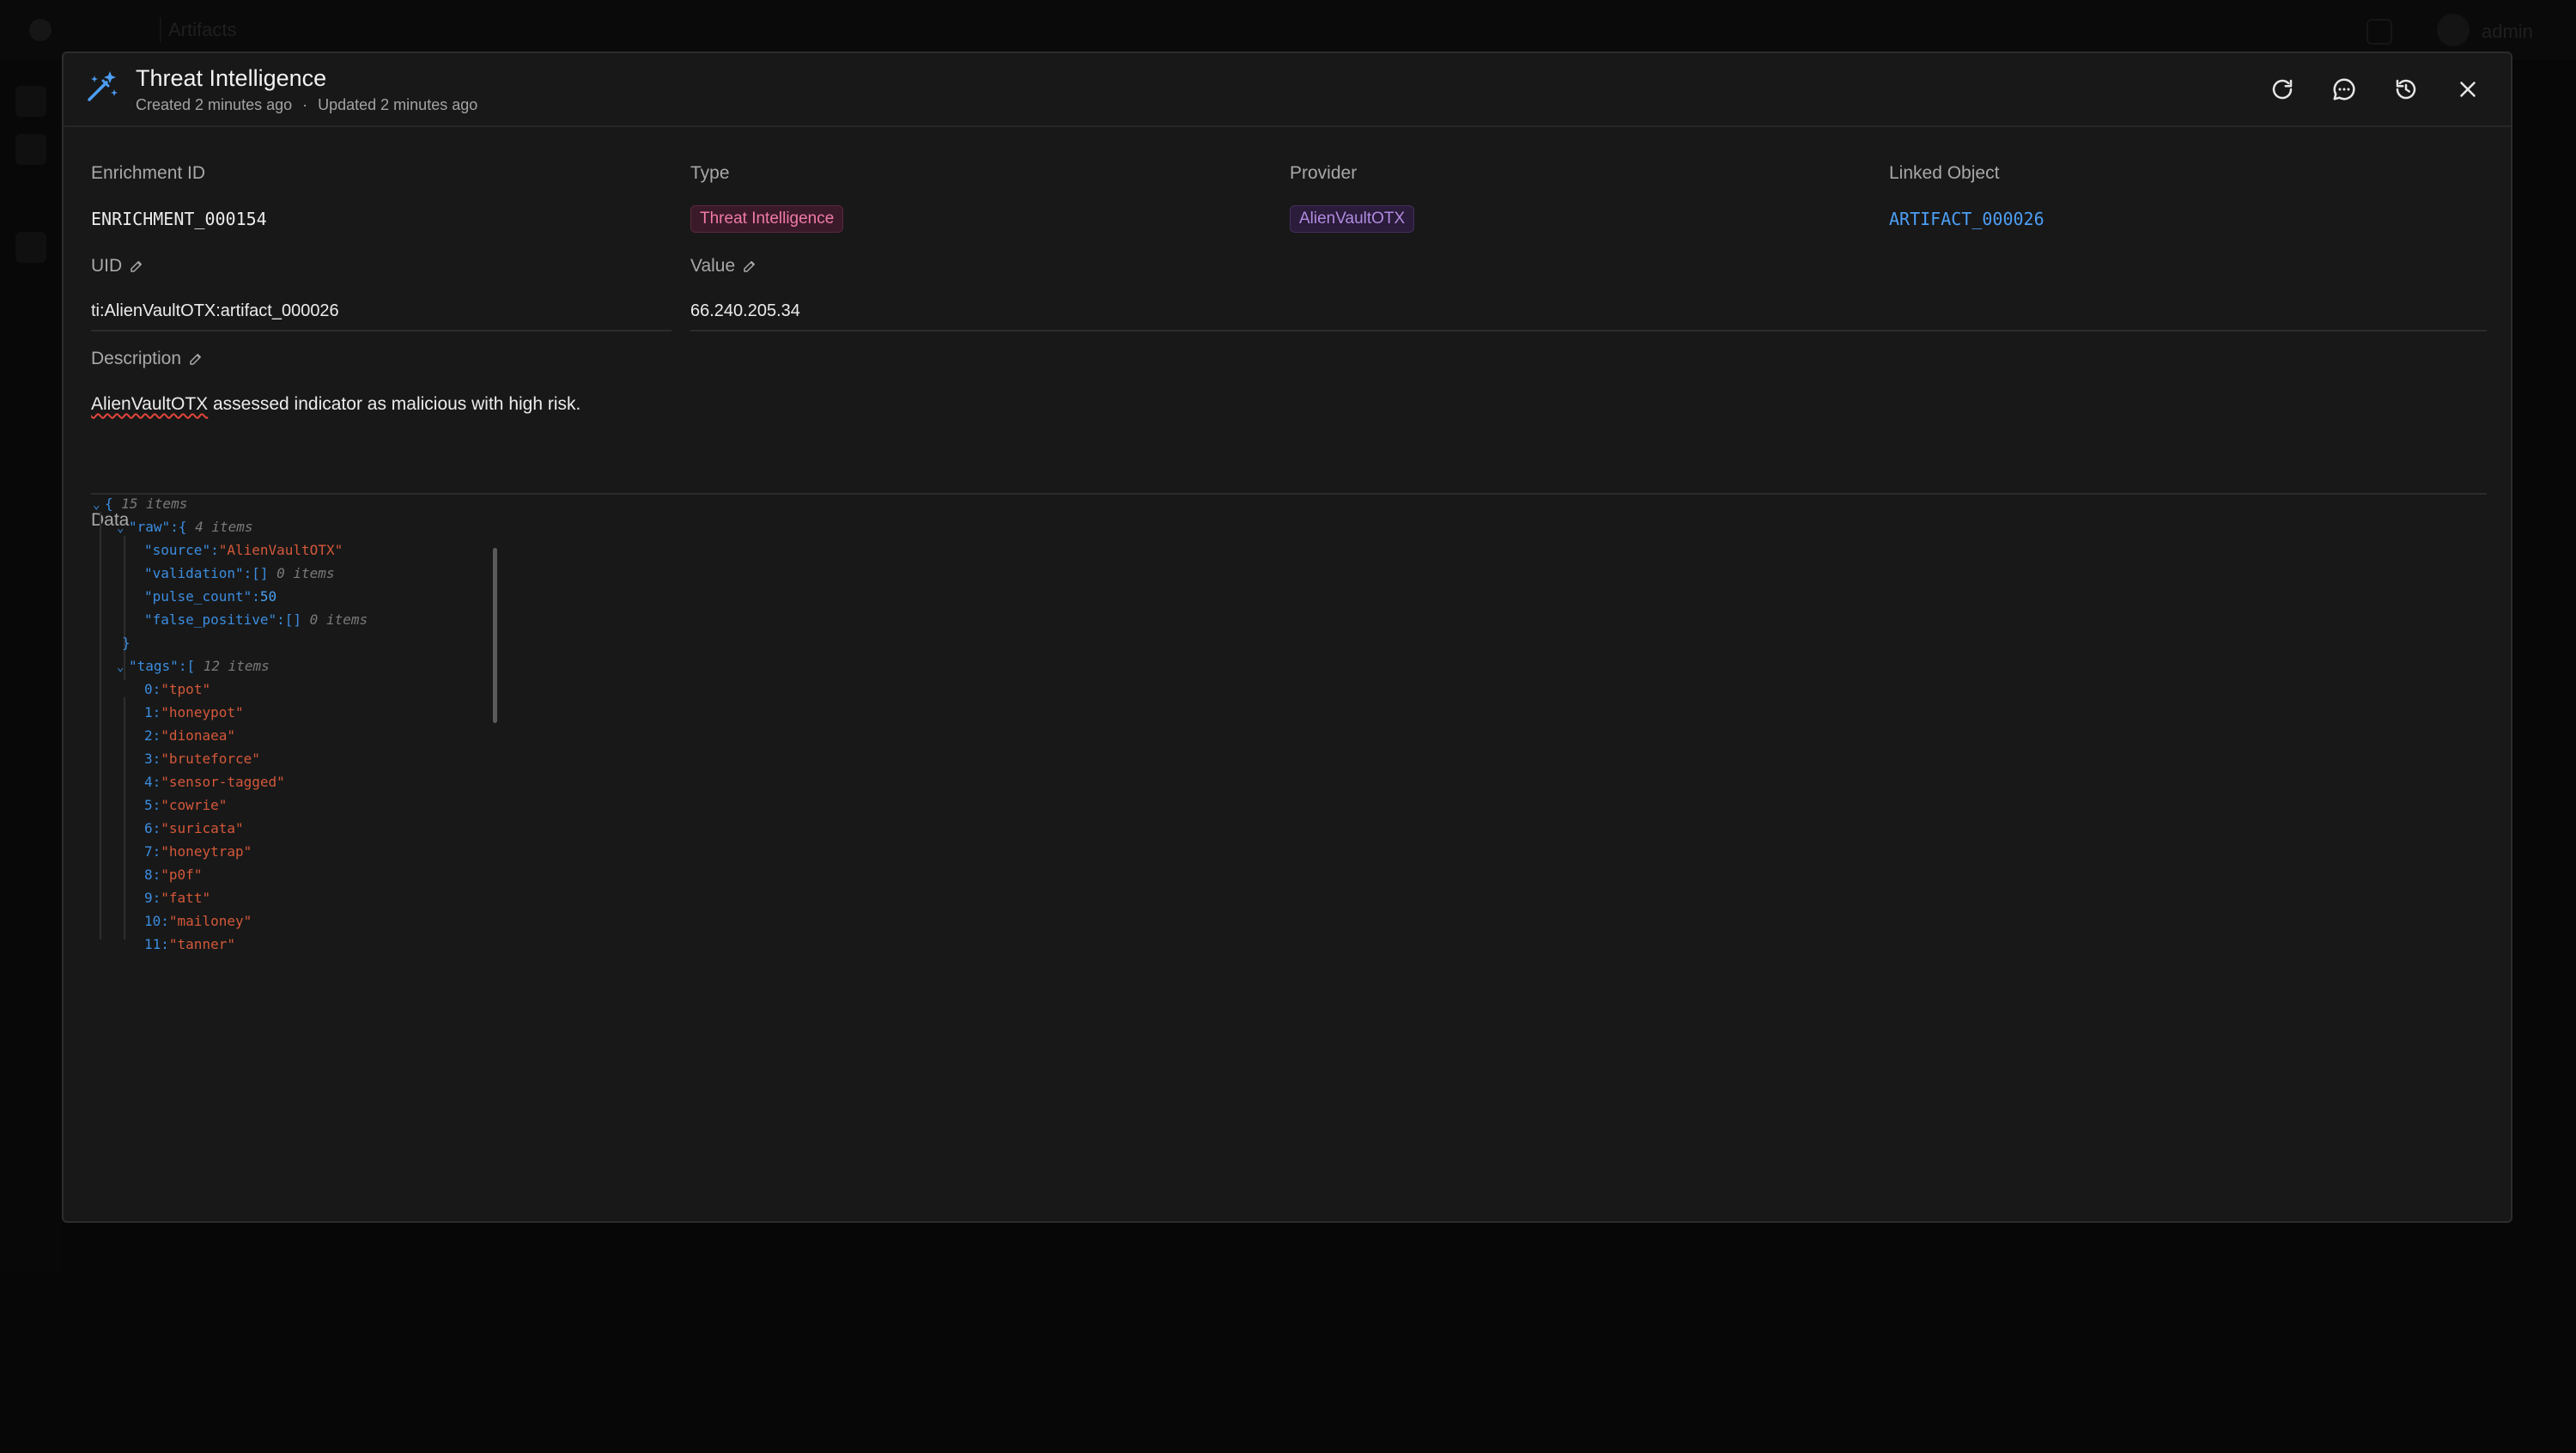 Image resolution: width=2576 pixels, height=1453 pixels. Describe the element at coordinates (148, 782) in the screenshot. I see `json-index: 4` at that location.